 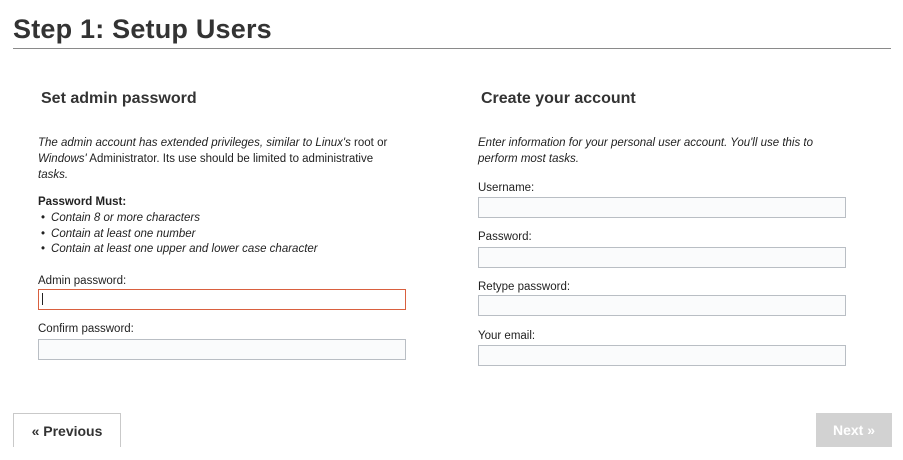 I want to click on confirm-password-label: Confirm password:, so click(x=86, y=329).